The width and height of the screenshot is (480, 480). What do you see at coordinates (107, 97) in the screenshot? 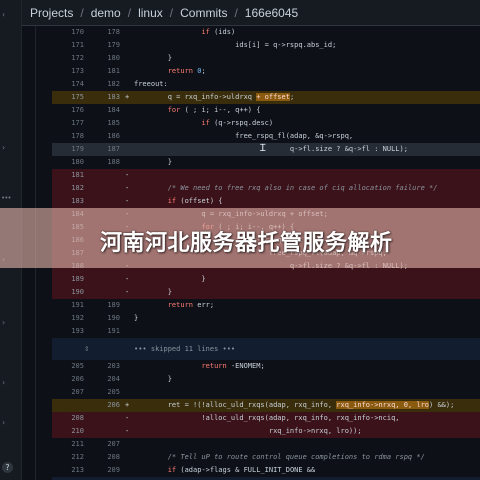
I see `new-line-number: 183` at bounding box center [107, 97].